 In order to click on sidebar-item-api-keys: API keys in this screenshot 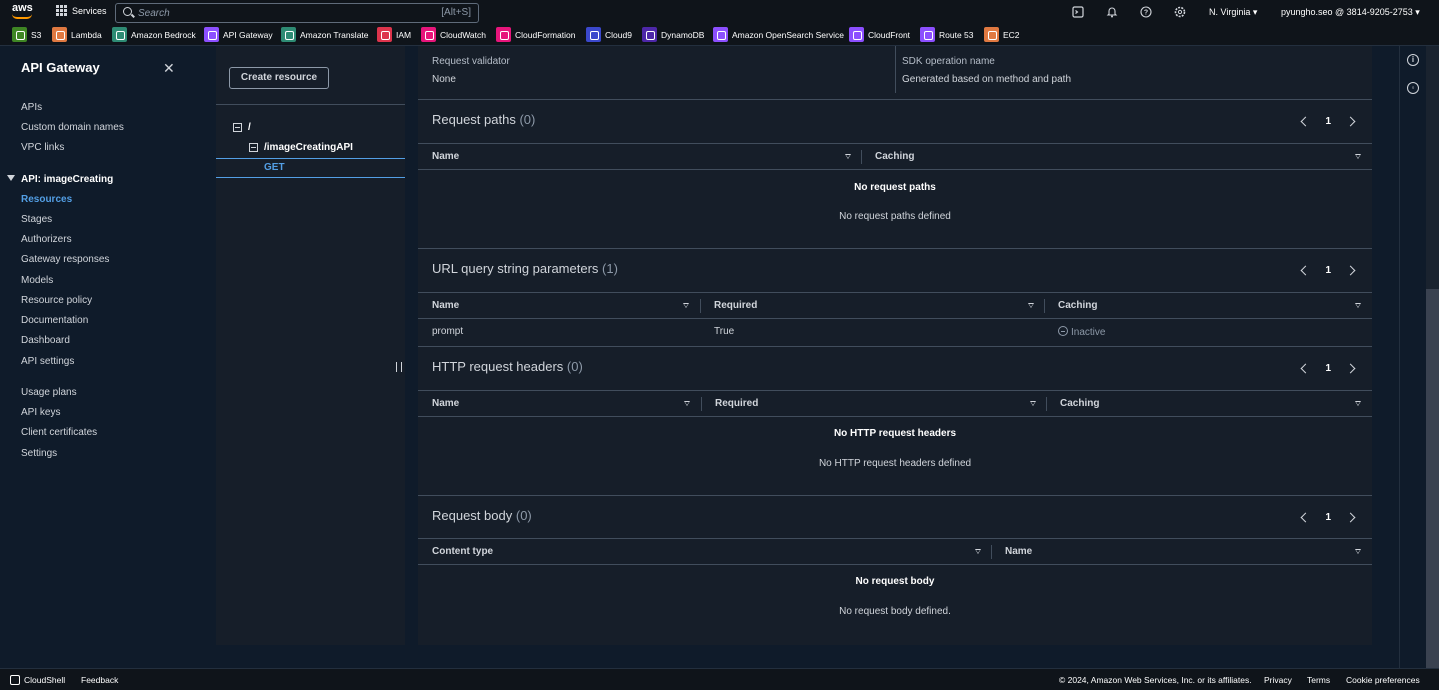, I will do `click(40, 412)`.